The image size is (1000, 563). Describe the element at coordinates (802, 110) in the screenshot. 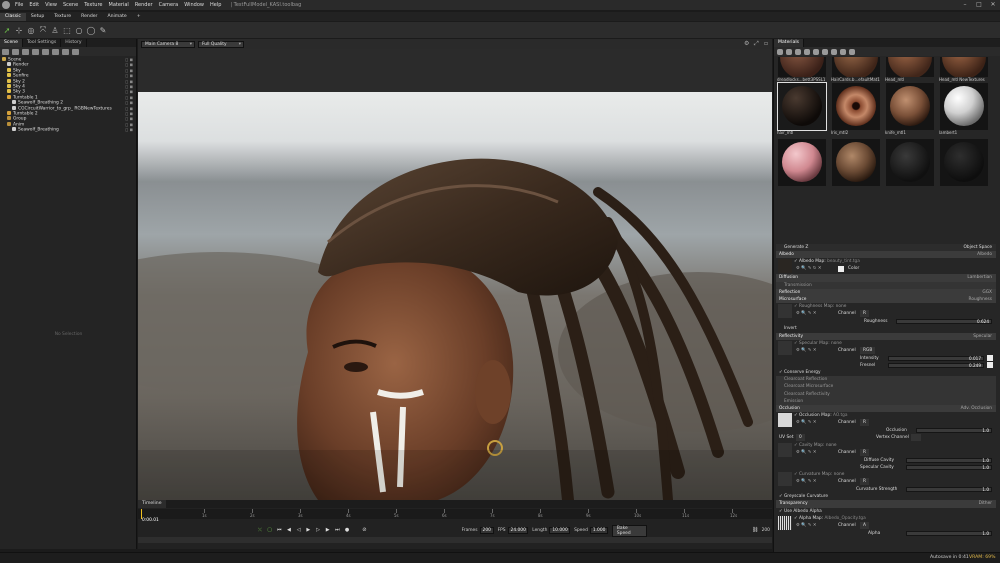

I see `material-tile: hair_mtl` at that location.